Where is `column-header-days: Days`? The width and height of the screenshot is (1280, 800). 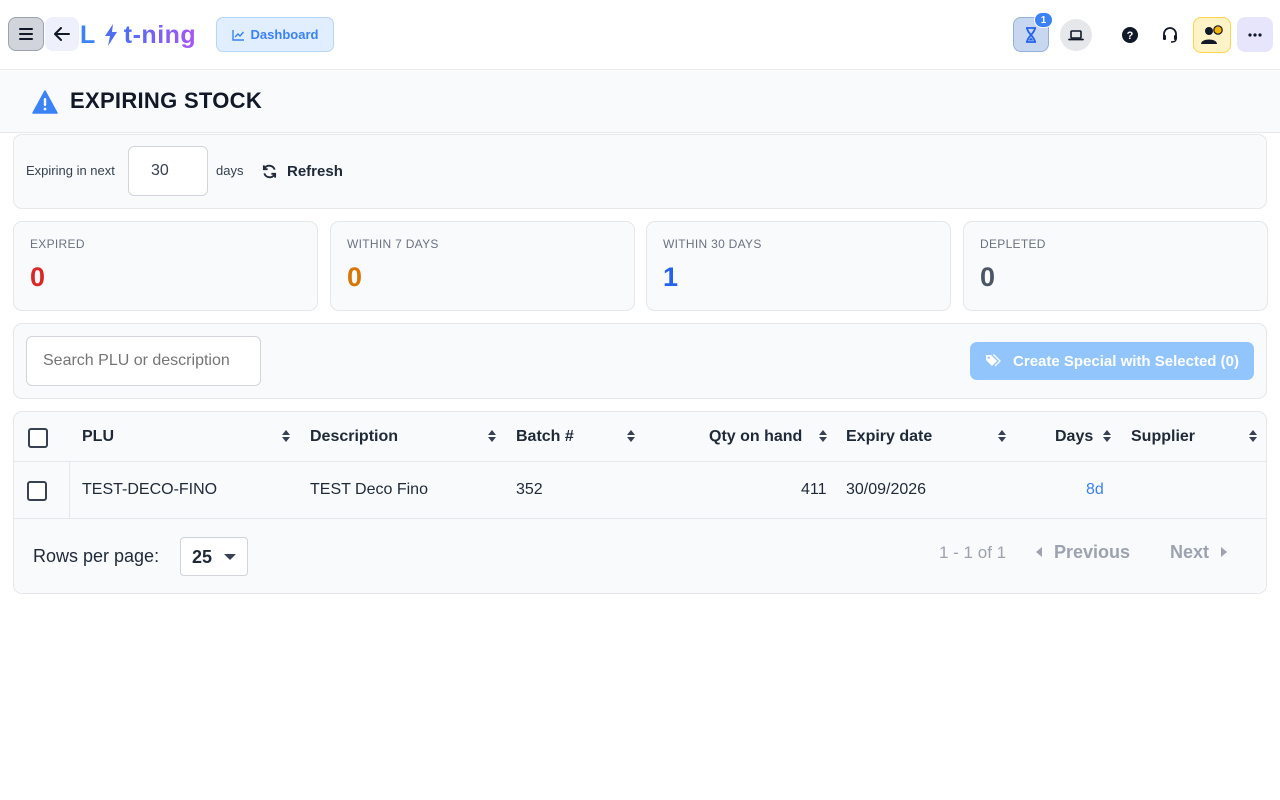 column-header-days: Days is located at coordinates (1074, 437).